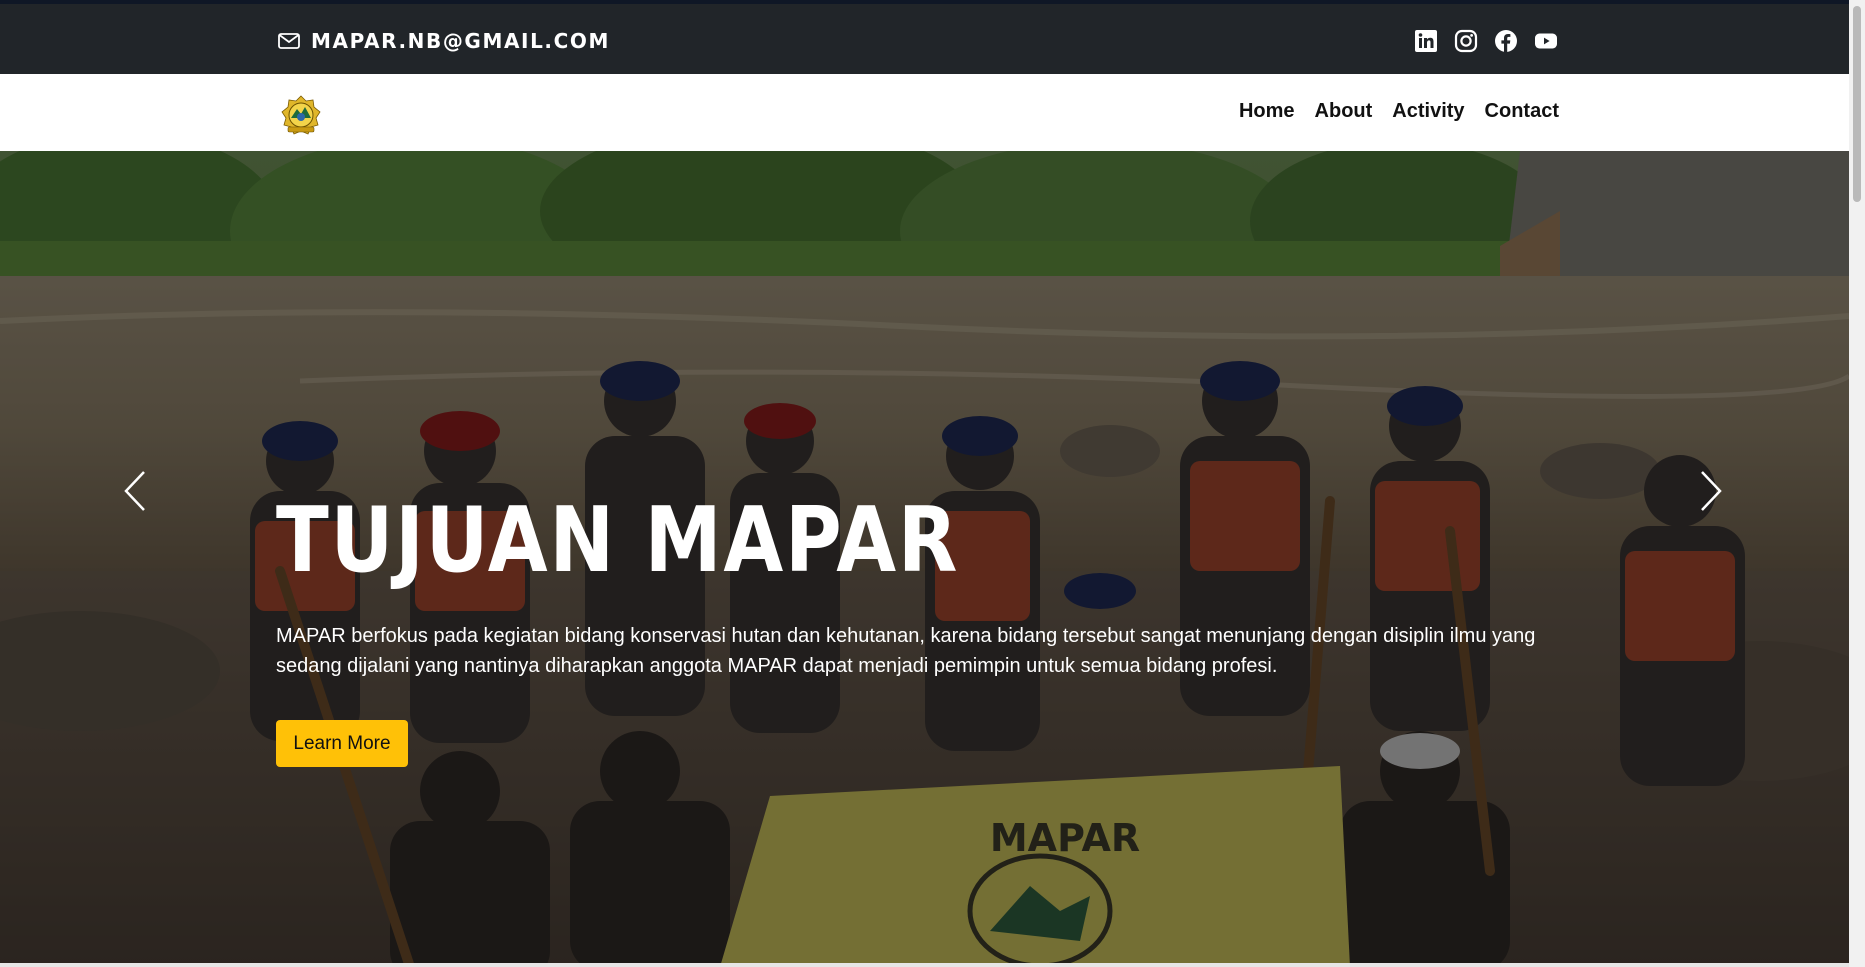 Image resolution: width=1865 pixels, height=967 pixels. What do you see at coordinates (924, 39) in the screenshot?
I see `top-bar: MAPAR.NB@GMAIL.COM` at bounding box center [924, 39].